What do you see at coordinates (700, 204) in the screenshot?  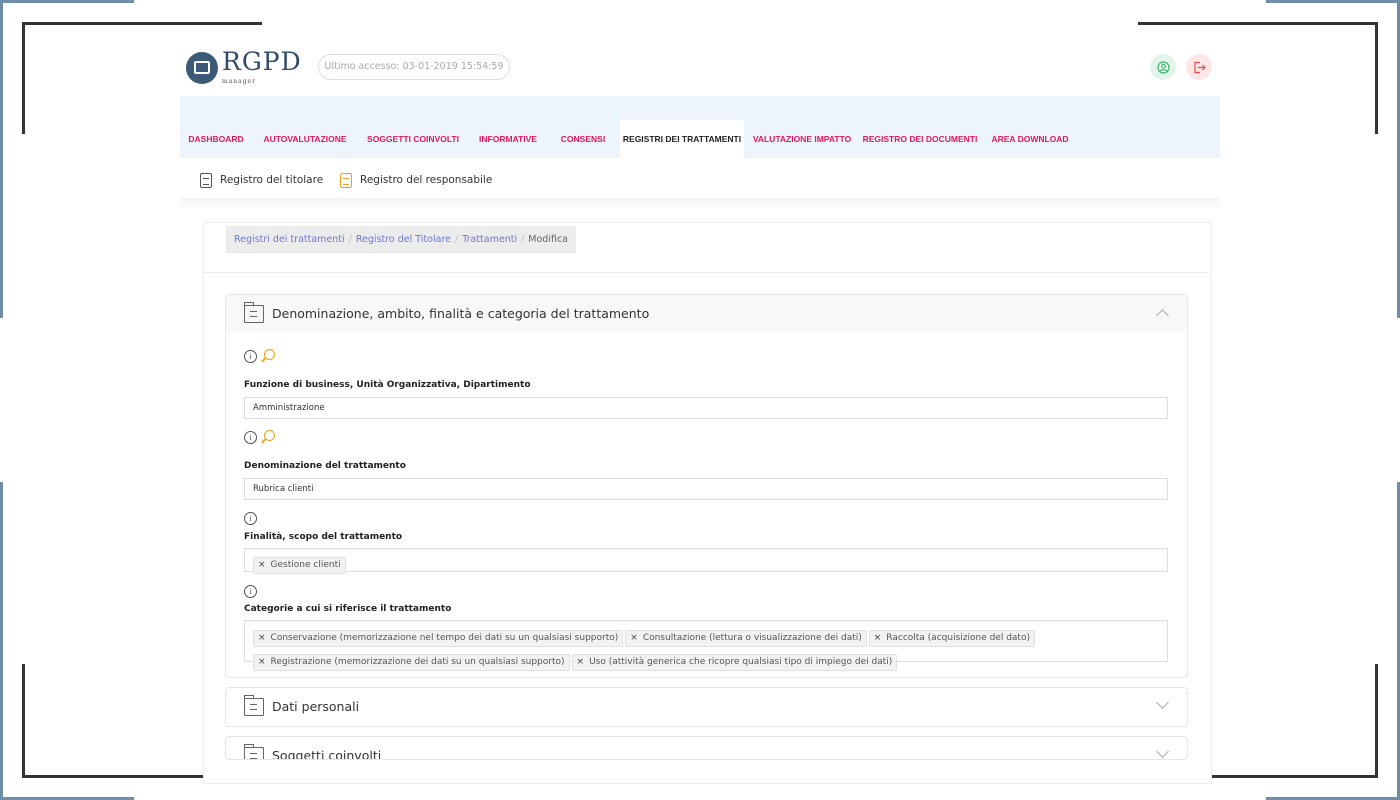 I see `section-shadow` at bounding box center [700, 204].